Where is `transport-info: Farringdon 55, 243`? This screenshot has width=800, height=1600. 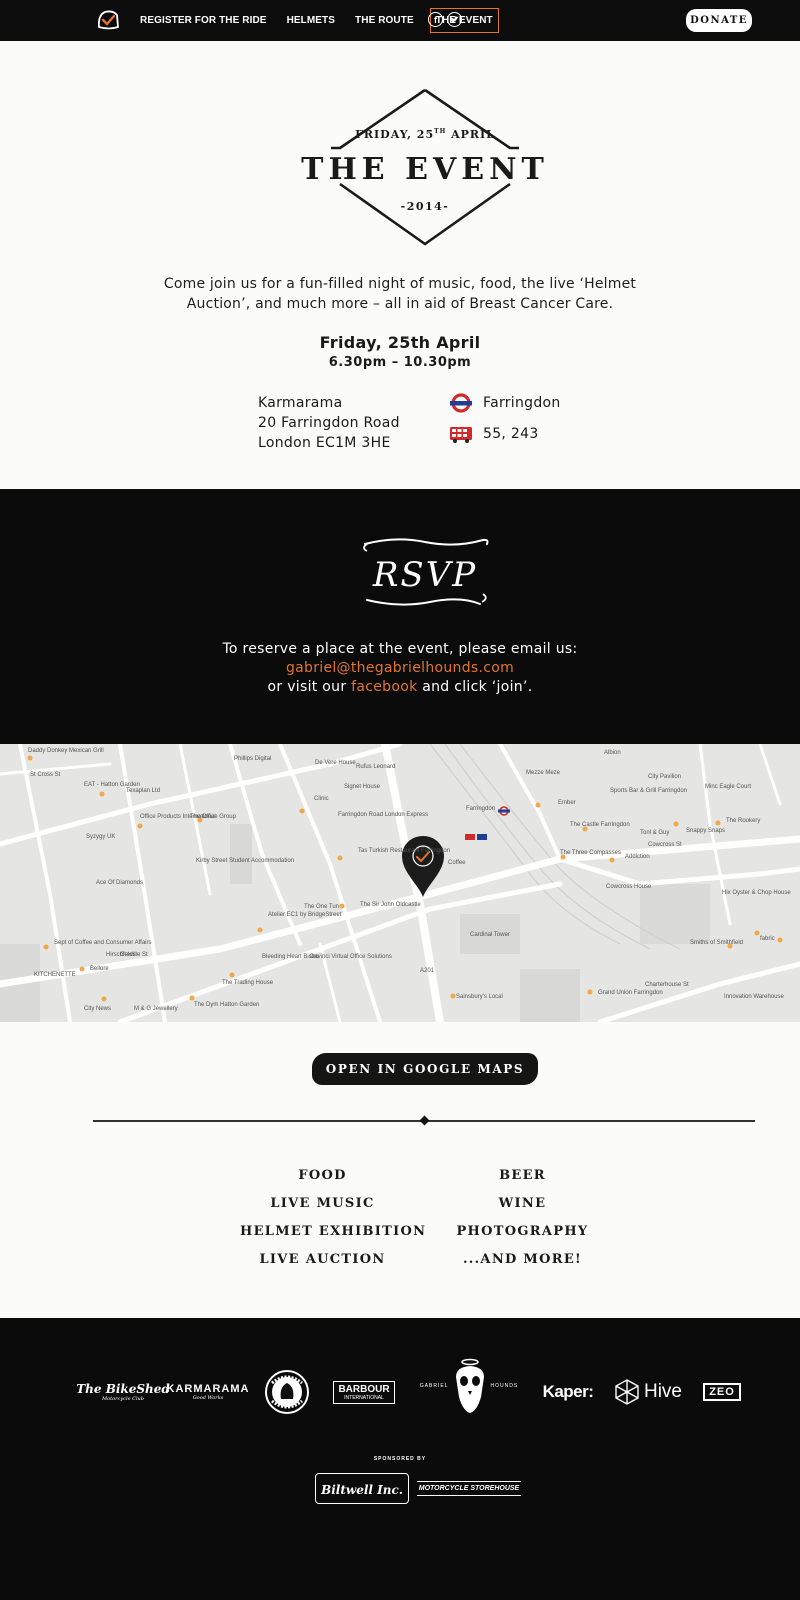 transport-info: Farringdon 55, 243 is located at coordinates (505, 423).